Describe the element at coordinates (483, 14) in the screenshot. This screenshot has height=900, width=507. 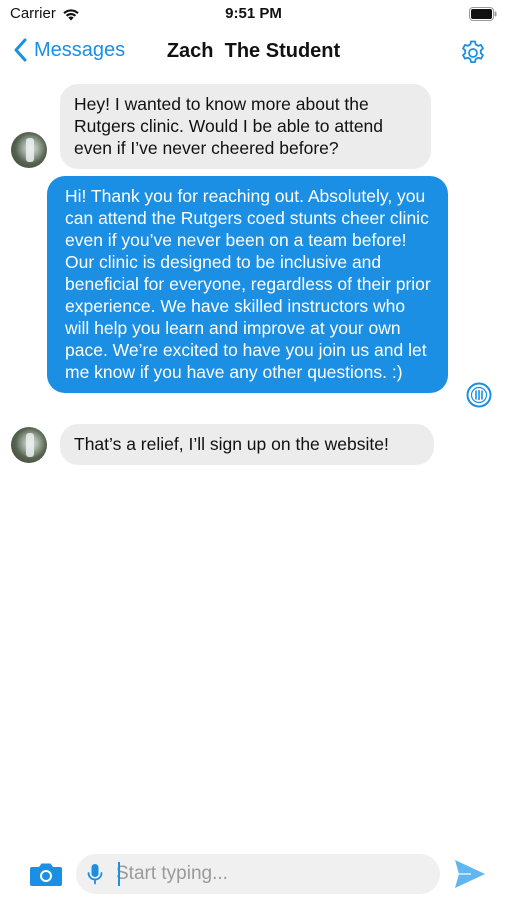
I see `battery-icon` at that location.